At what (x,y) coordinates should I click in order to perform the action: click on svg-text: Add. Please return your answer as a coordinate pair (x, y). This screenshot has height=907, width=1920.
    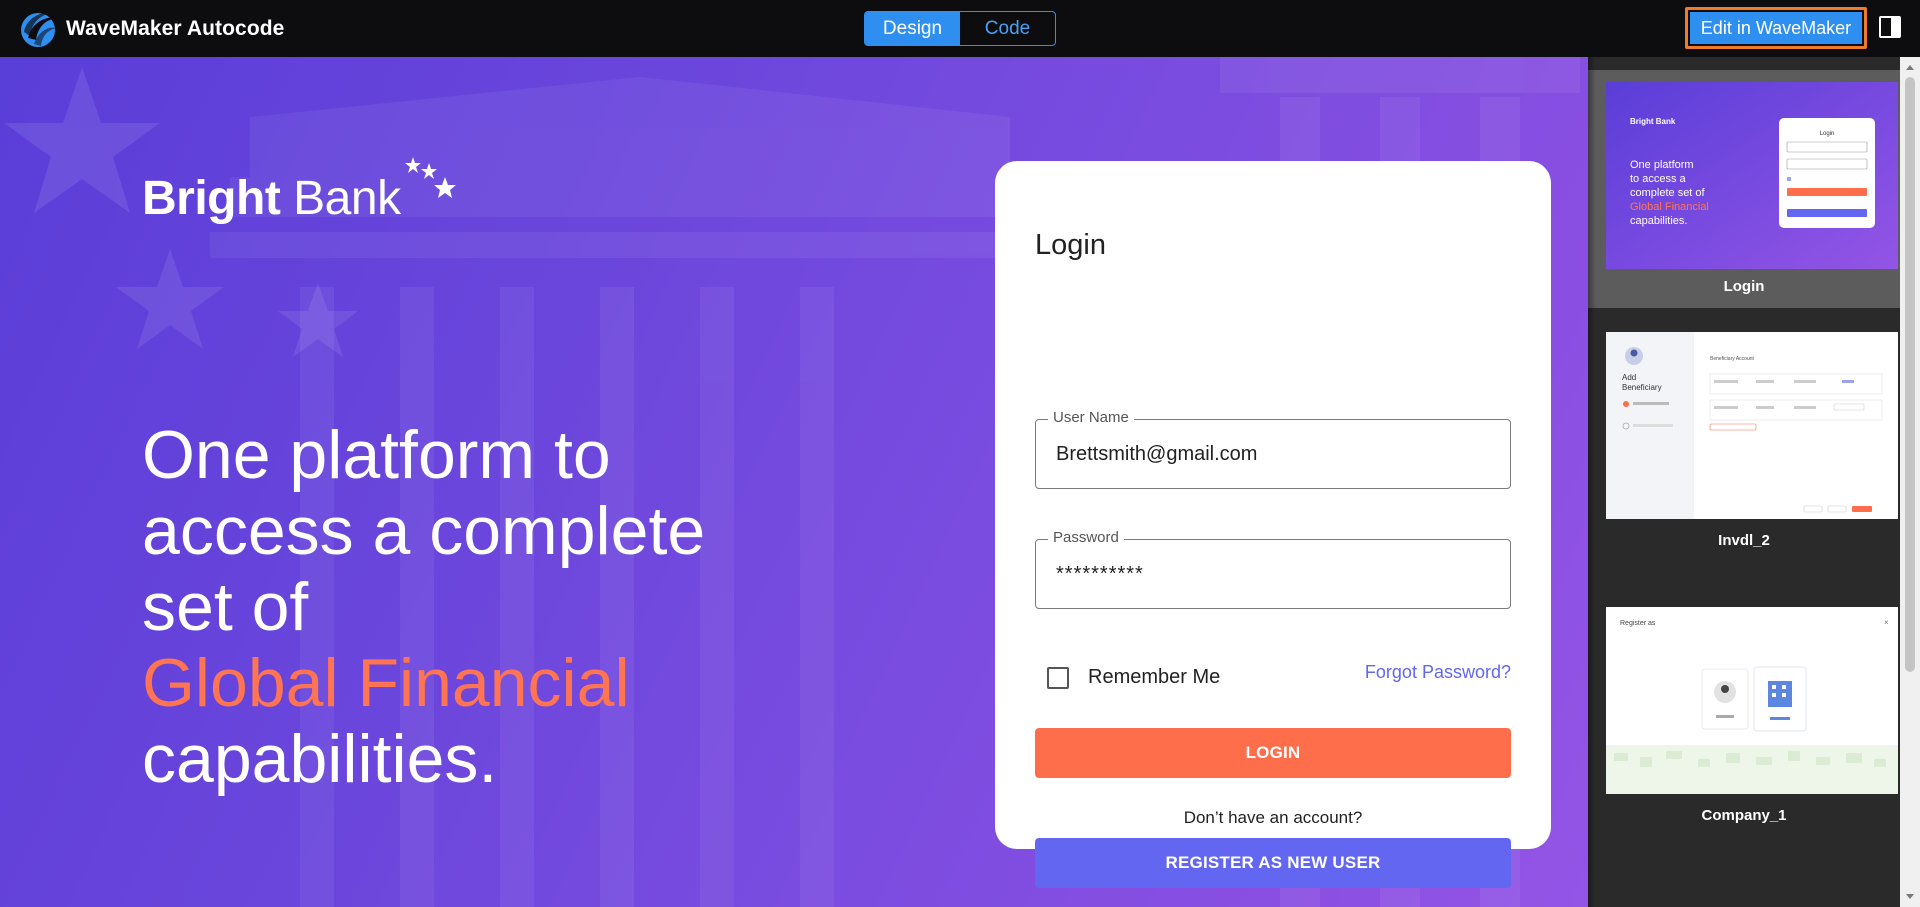
    Looking at the image, I should click on (1629, 377).